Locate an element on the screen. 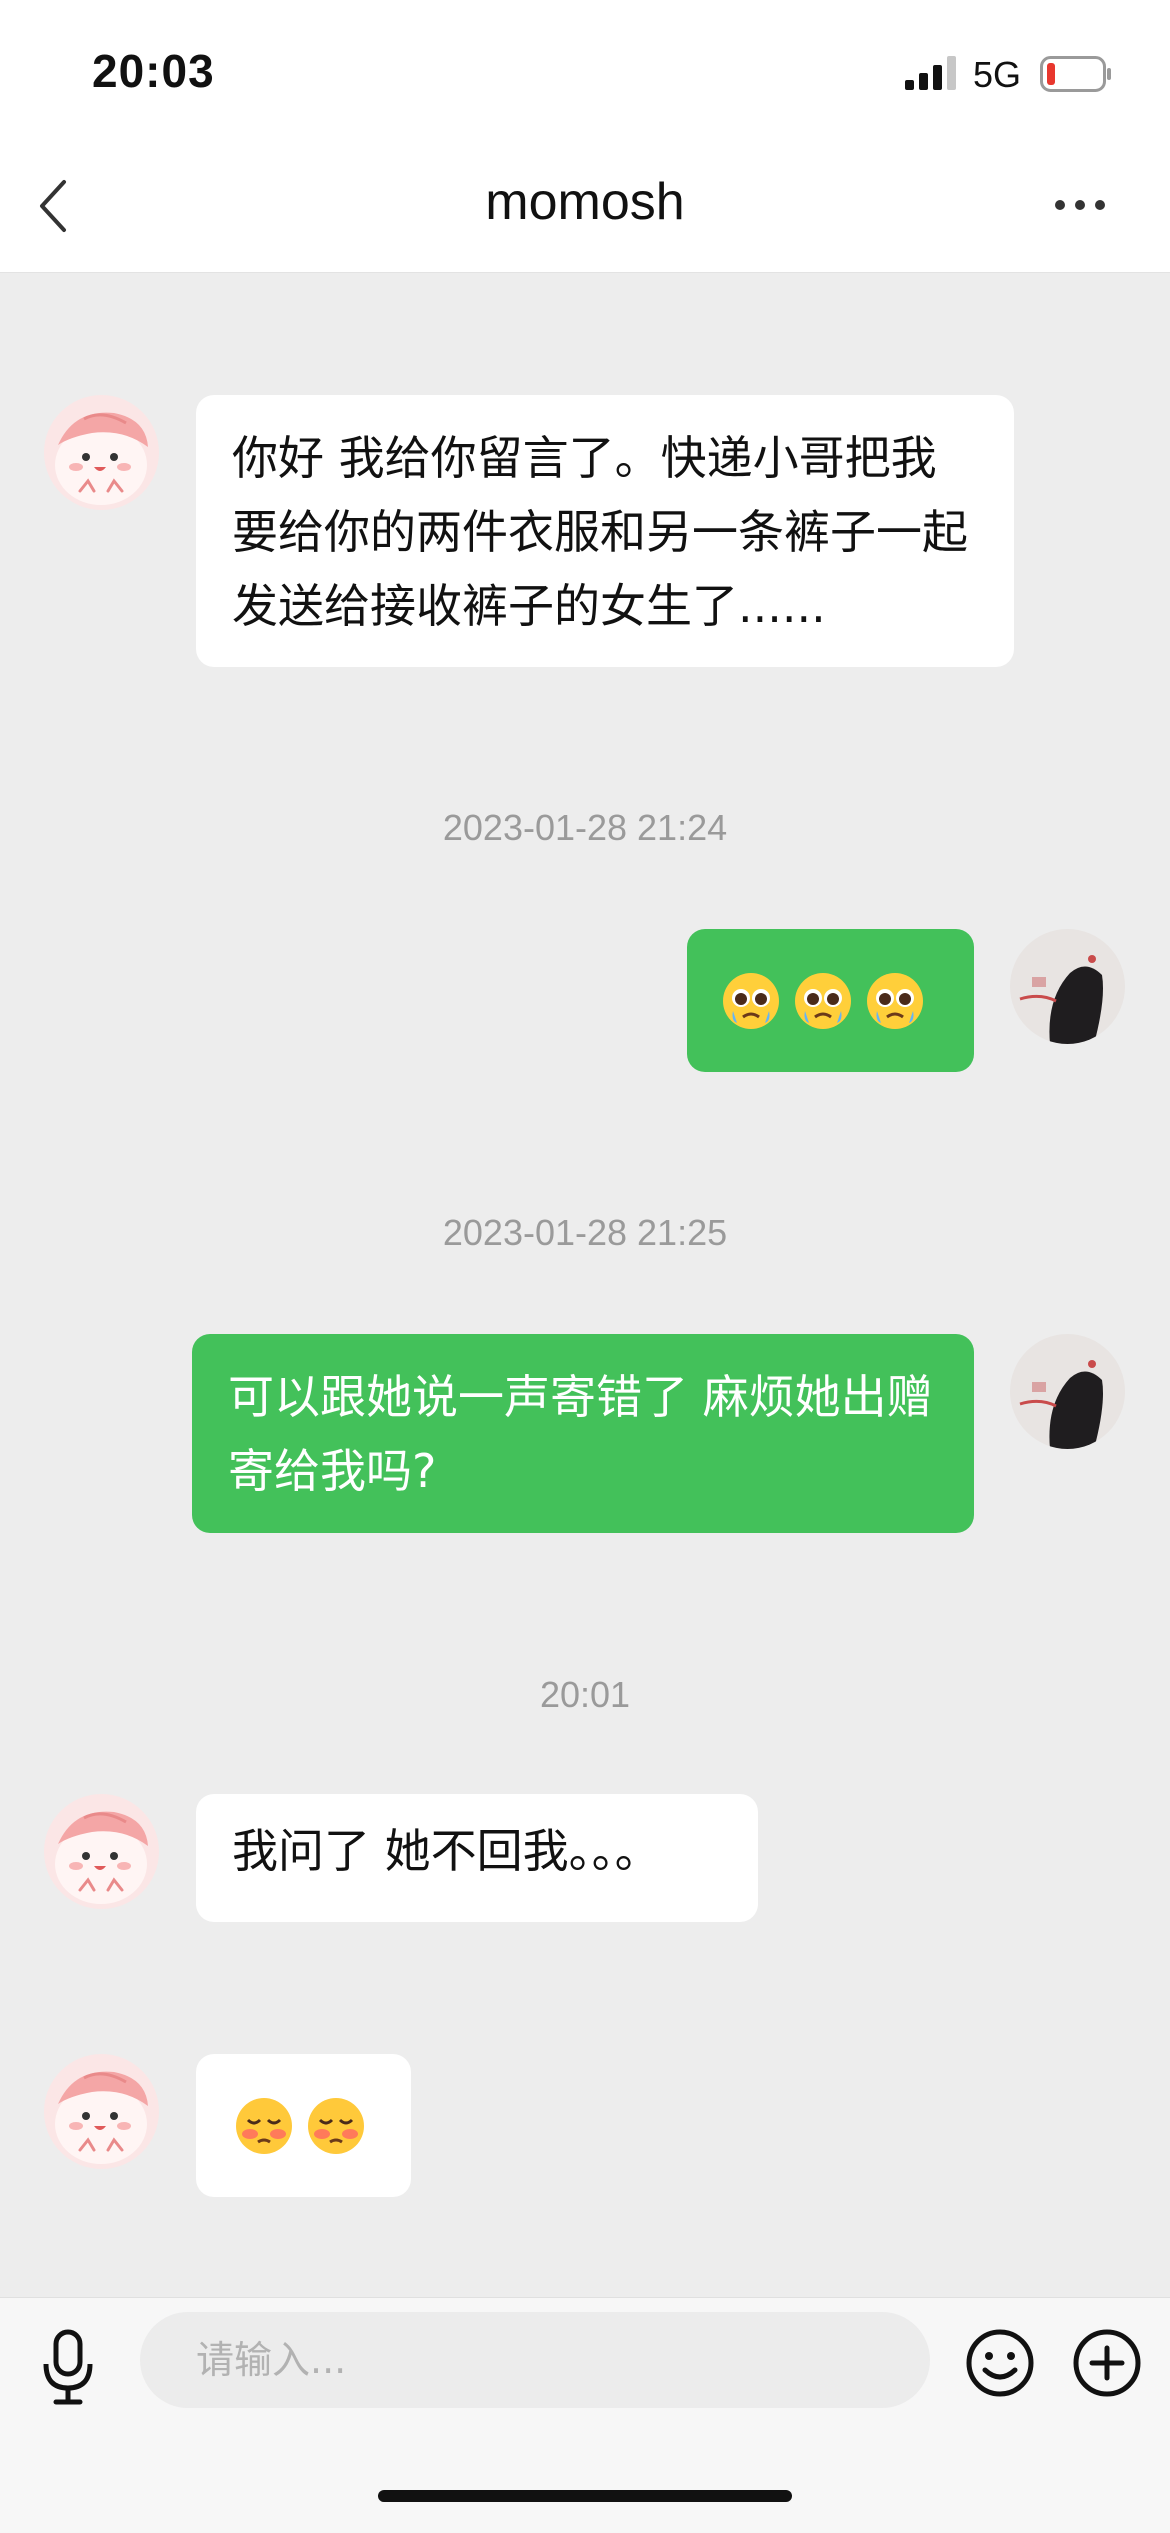  microphone-icon is located at coordinates (68, 2368).